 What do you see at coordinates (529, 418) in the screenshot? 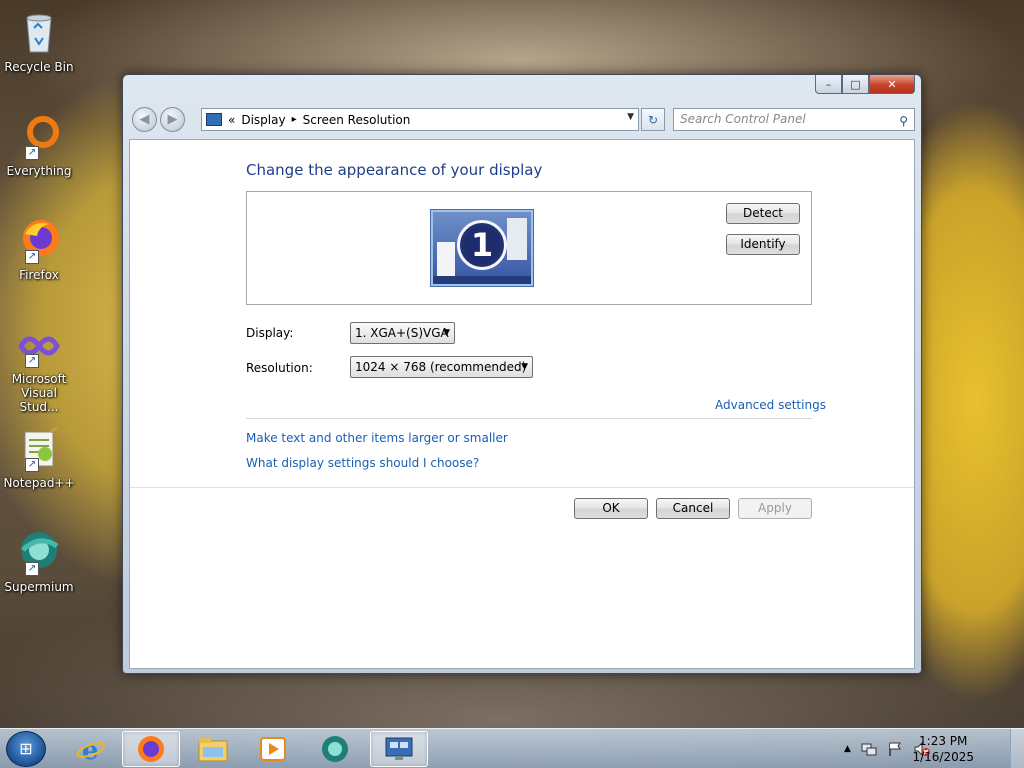
I see `section-divider` at bounding box center [529, 418].